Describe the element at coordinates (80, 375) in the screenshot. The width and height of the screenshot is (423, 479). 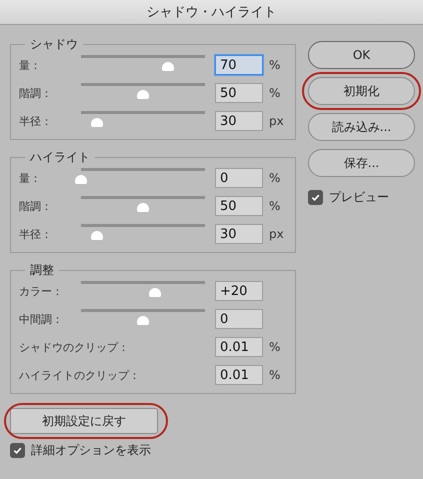
I see `field-label: ハイライトのクリップ：` at that location.